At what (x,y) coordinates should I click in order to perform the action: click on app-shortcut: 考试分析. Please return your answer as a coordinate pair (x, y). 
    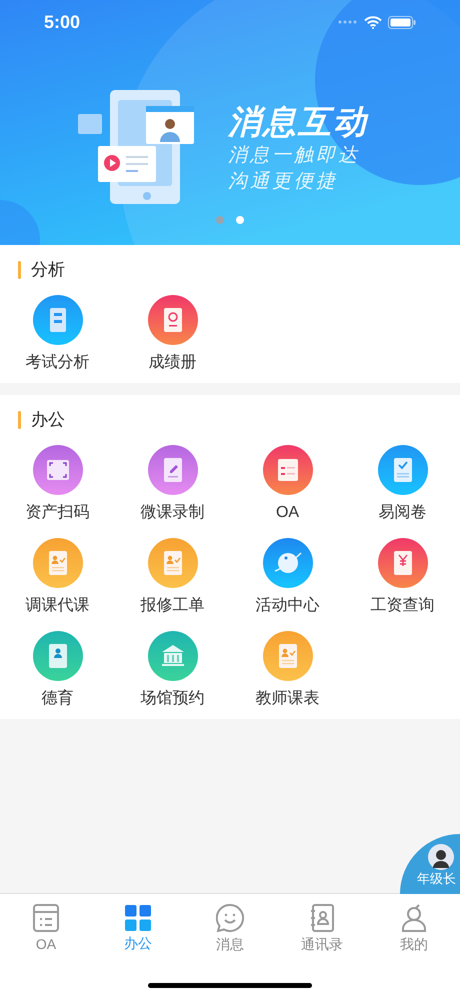
    Looking at the image, I should click on (57, 334).